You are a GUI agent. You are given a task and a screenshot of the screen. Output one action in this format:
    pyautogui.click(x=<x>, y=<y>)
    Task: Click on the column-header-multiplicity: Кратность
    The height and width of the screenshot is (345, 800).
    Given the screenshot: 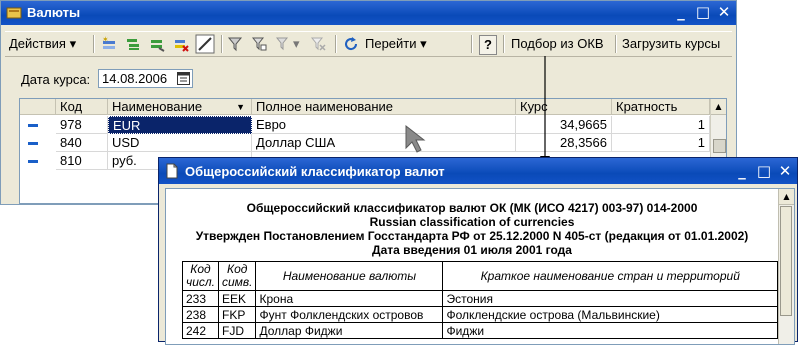 What is the action you would take?
    pyautogui.click(x=661, y=107)
    